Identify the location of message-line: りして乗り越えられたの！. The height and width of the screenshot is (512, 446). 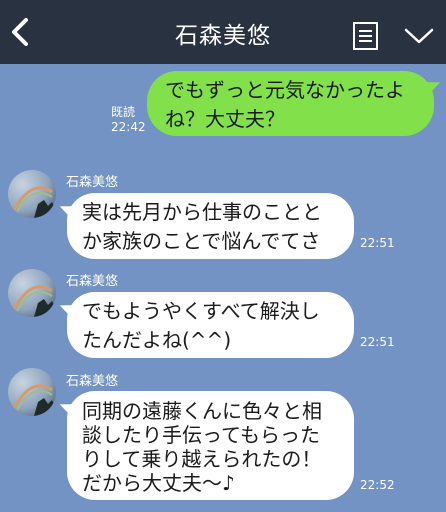
(202, 459).